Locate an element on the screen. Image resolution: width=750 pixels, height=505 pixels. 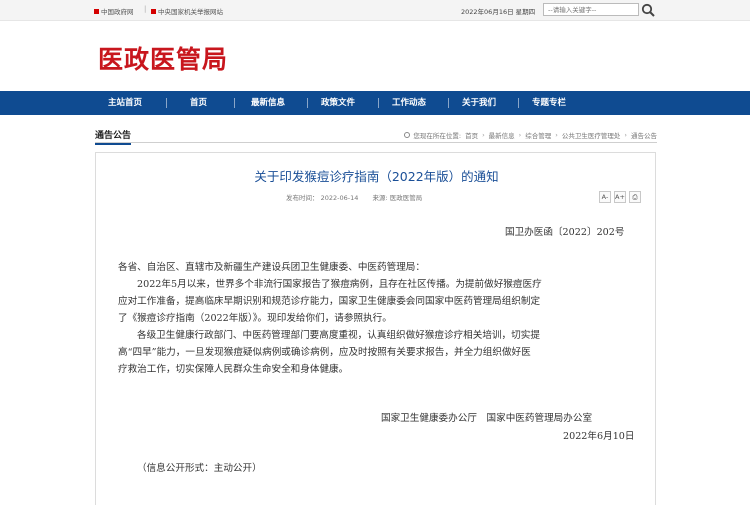
body-line: 了《猴痘诊疗指南（2022年版）》。现印发给你们，请参照执行。 is located at coordinates (255, 318).